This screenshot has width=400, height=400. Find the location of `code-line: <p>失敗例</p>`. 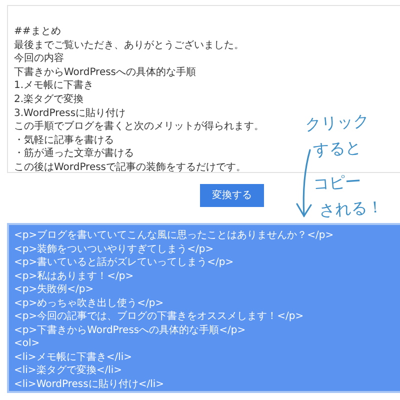

code-line: <p>失敗例</p> is located at coordinates (54, 289).